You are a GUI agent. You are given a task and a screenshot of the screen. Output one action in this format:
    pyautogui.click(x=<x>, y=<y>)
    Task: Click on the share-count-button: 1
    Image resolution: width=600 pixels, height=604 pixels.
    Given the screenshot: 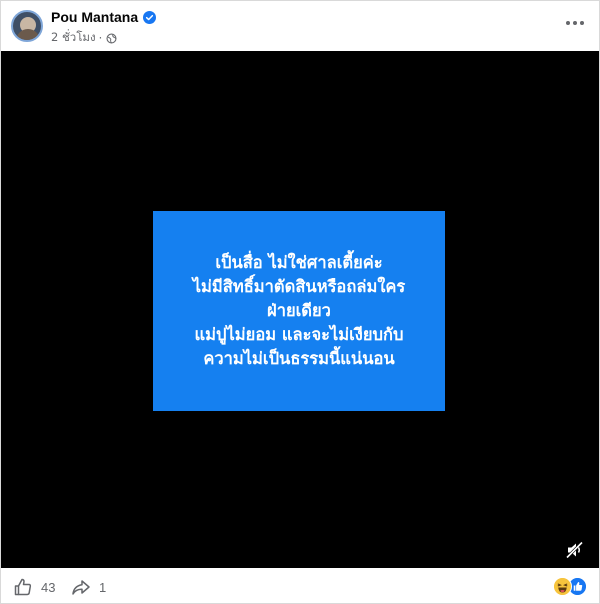 What is the action you would take?
    pyautogui.click(x=88, y=587)
    